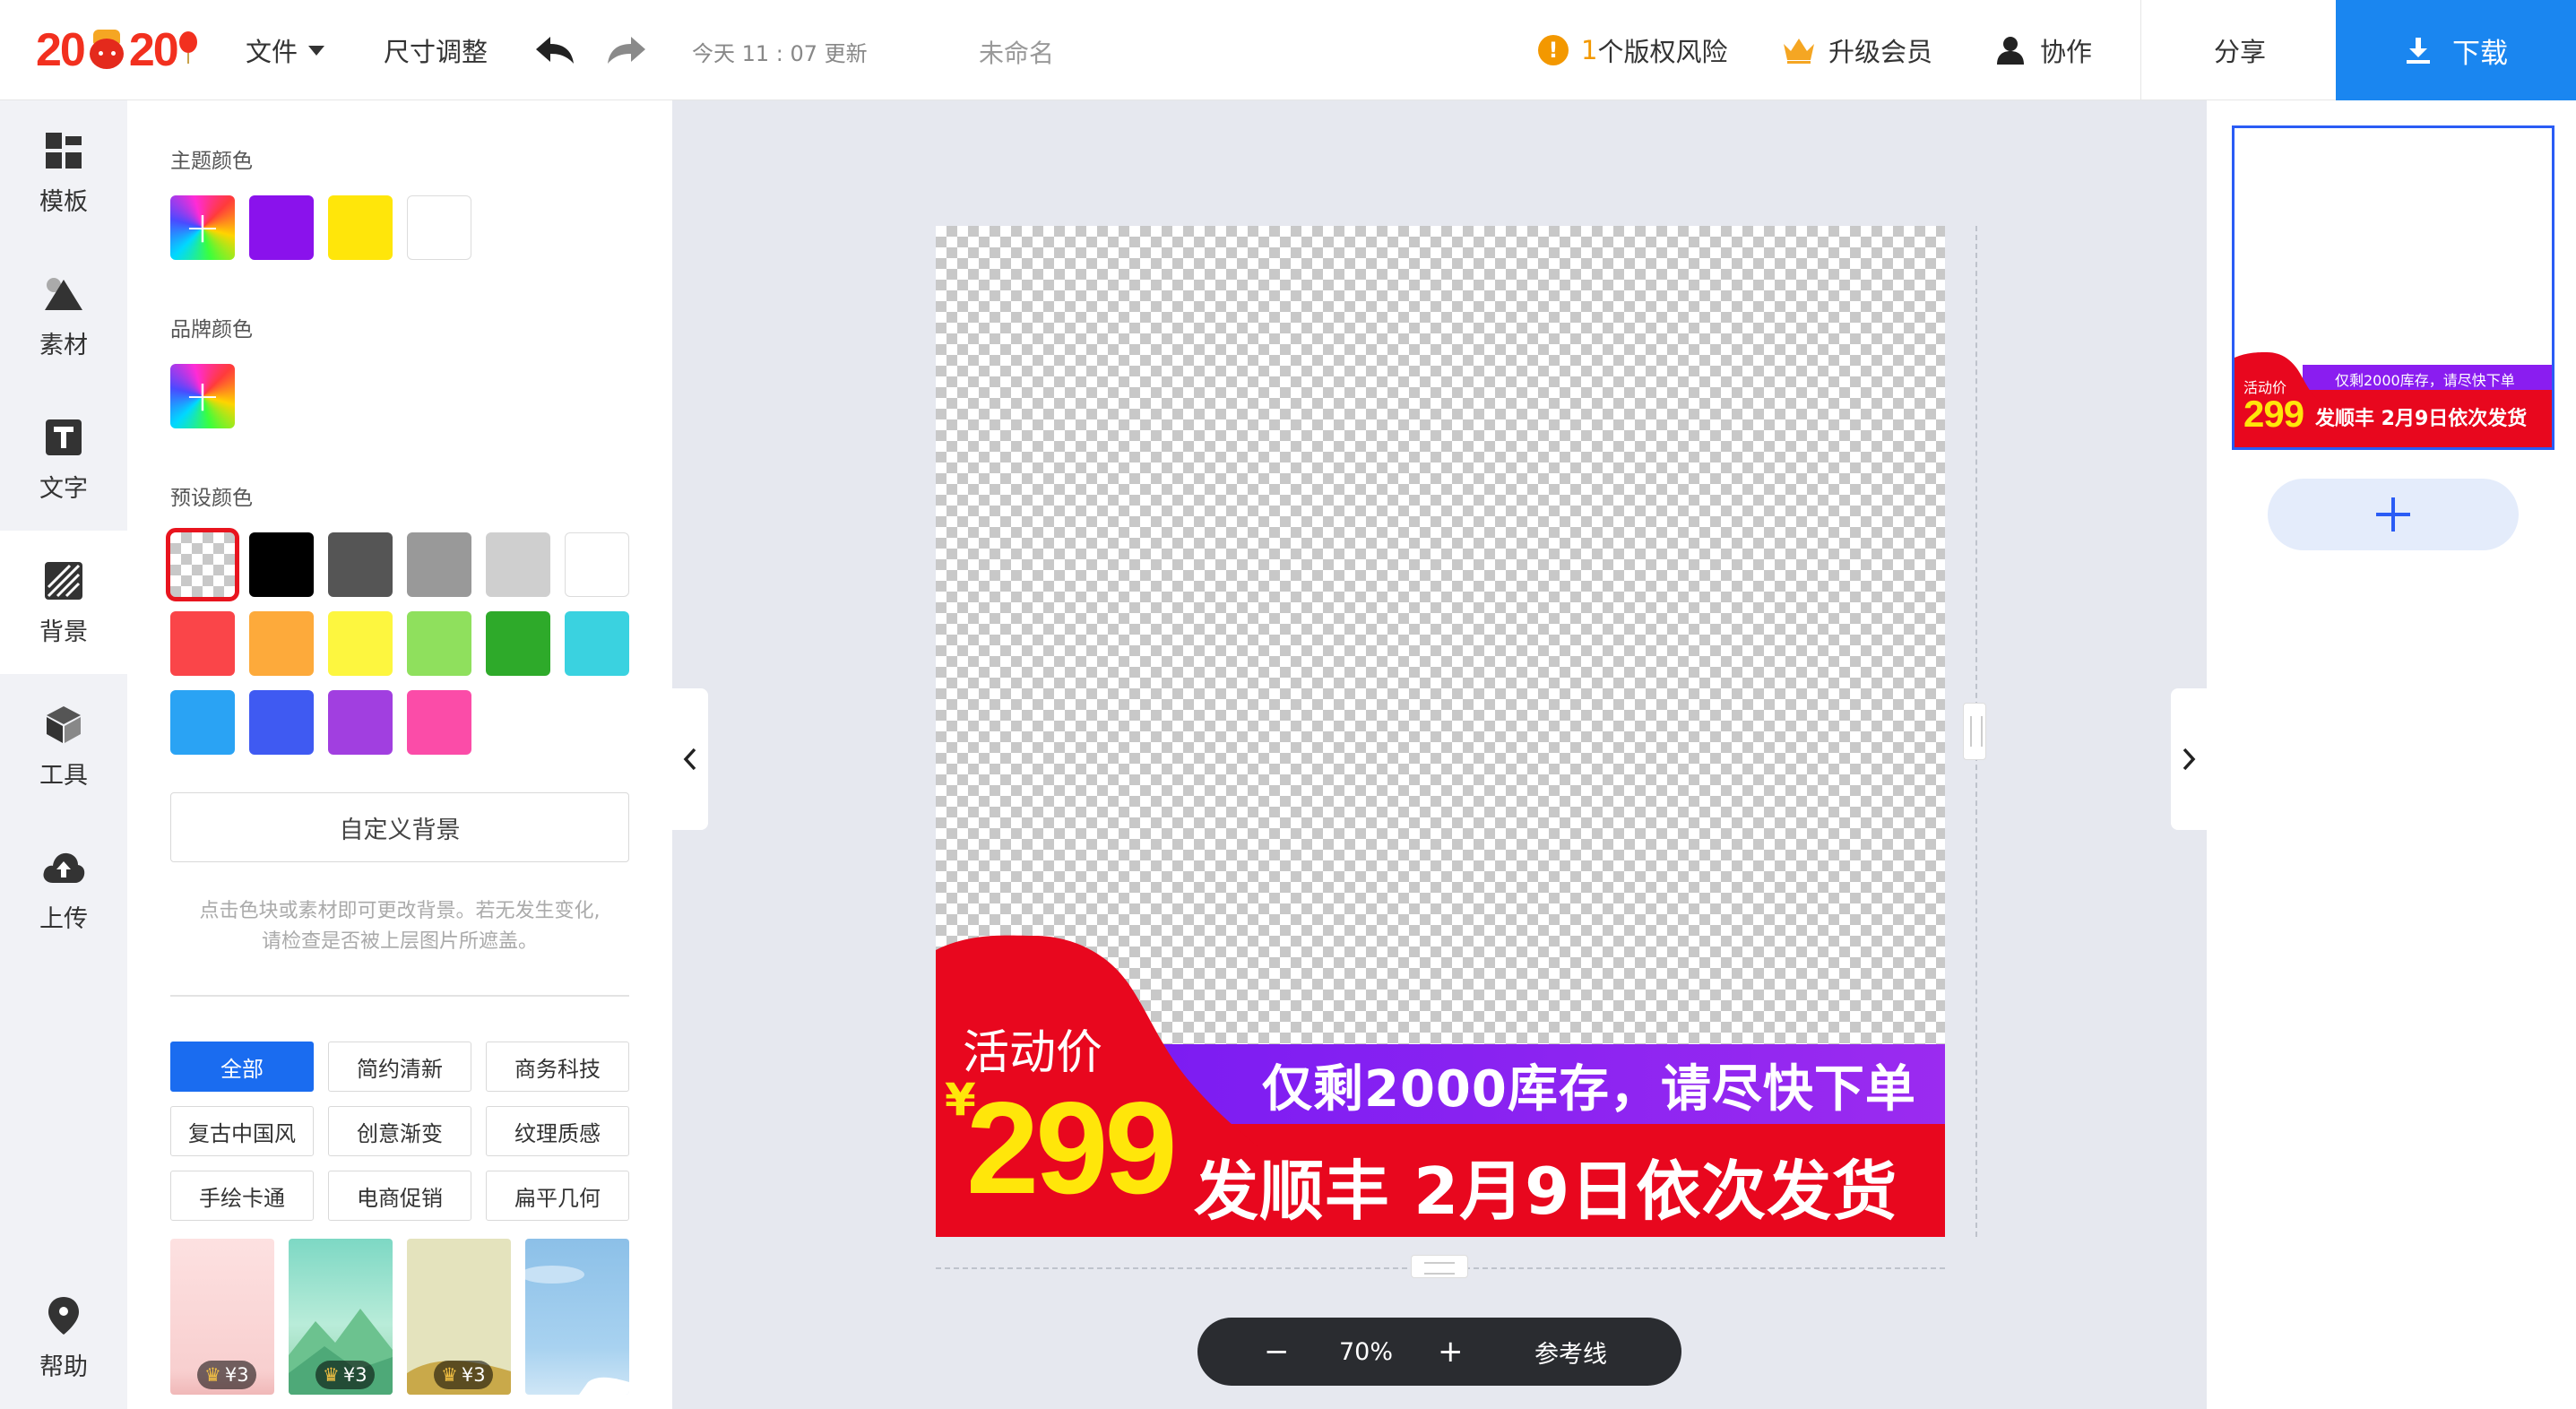  What do you see at coordinates (2043, 50) in the screenshot?
I see `collaborate-button: 协作` at bounding box center [2043, 50].